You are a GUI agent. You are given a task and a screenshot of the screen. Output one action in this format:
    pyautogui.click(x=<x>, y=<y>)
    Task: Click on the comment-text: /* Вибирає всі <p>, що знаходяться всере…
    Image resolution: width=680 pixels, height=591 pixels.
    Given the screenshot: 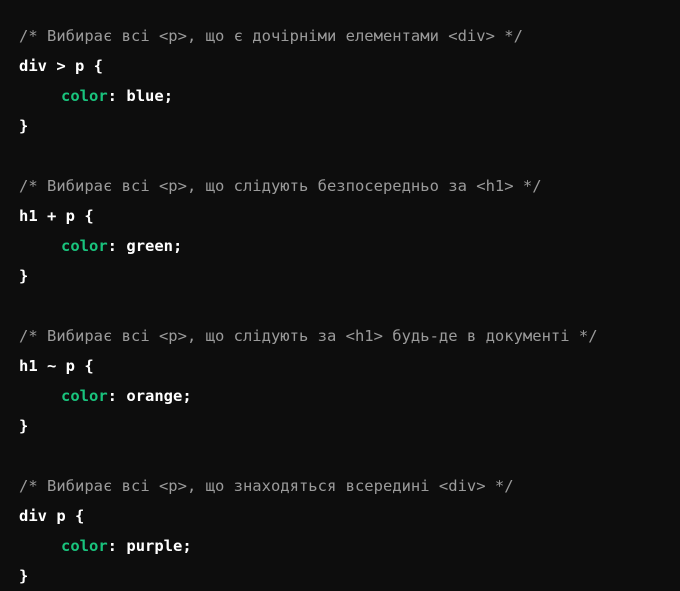 What is the action you would take?
    pyautogui.click(x=266, y=486)
    